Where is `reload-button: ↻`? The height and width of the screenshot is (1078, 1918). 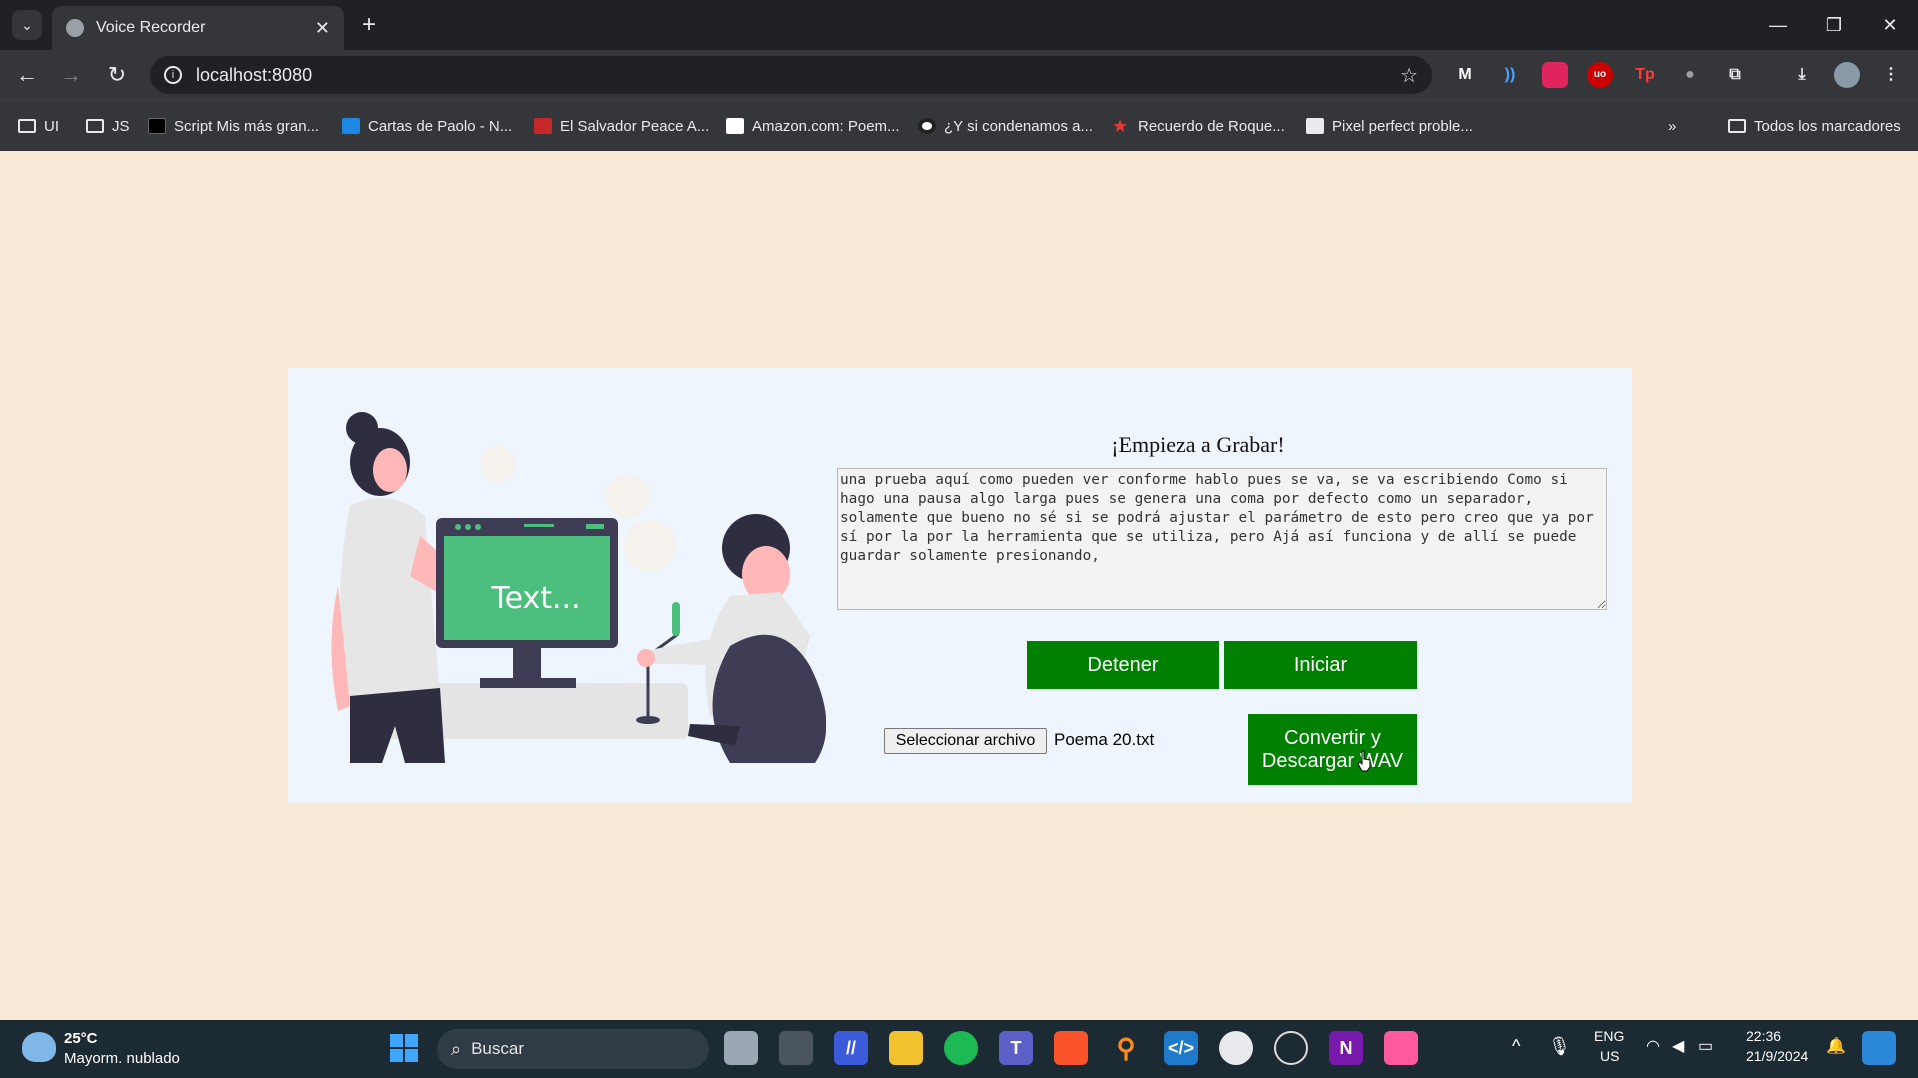 reload-button: ↻ is located at coordinates (117, 75).